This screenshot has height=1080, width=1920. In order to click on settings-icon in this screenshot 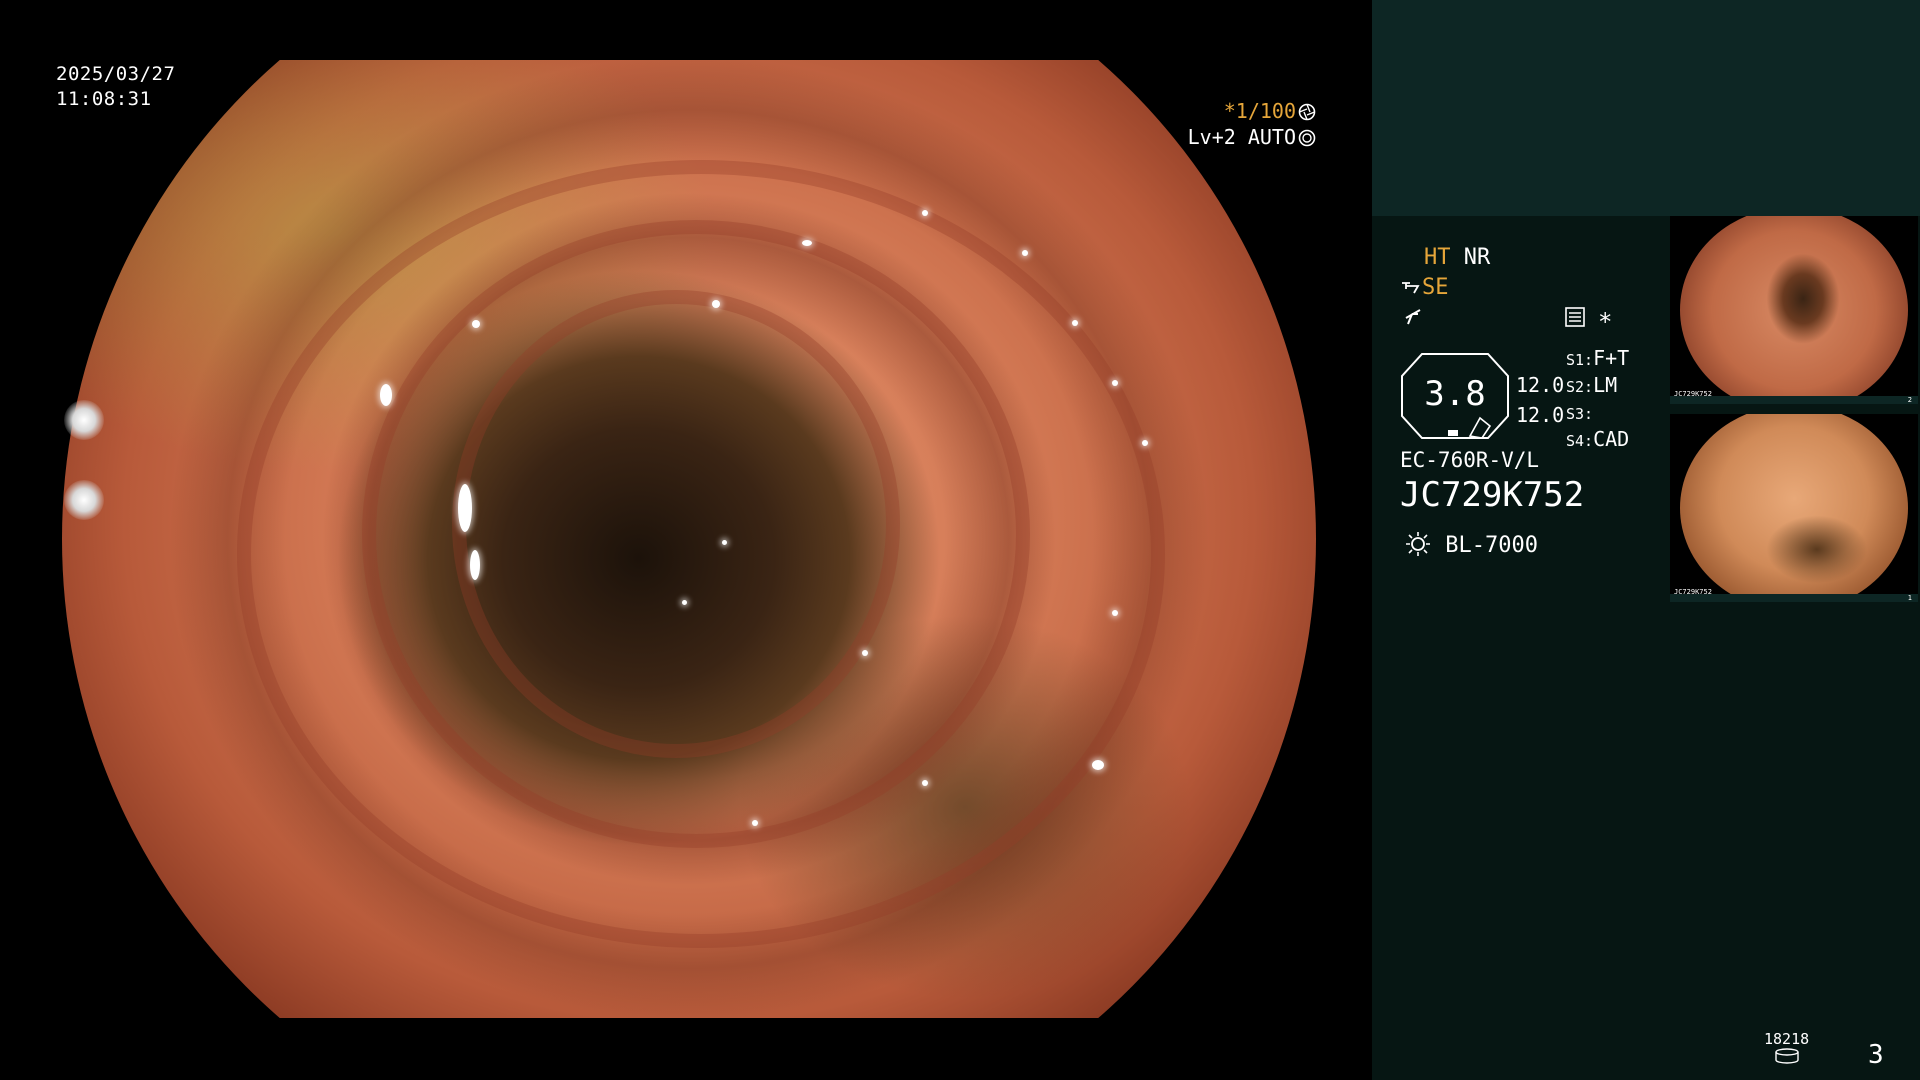, I will do `click(1575, 321)`.